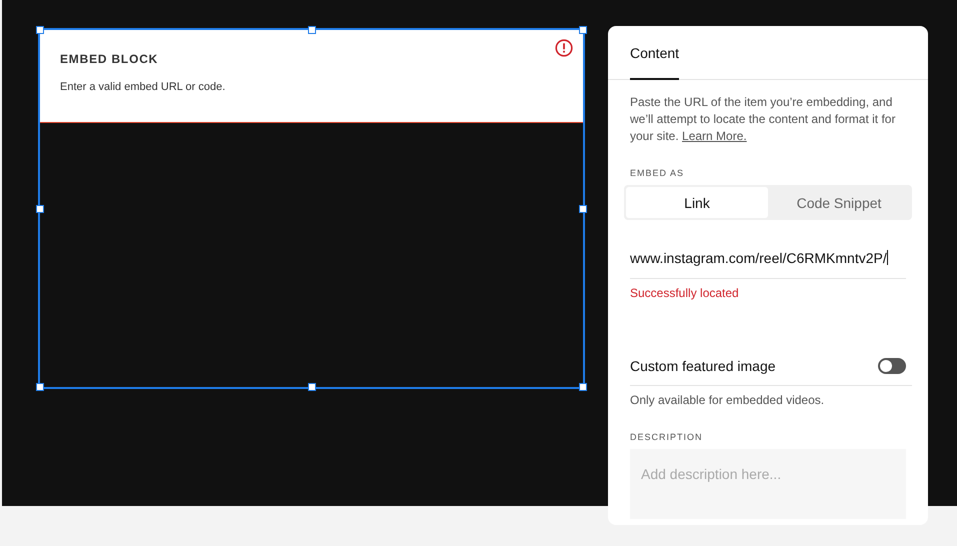 The height and width of the screenshot is (546, 957). What do you see at coordinates (685, 293) in the screenshot?
I see `status-message: Successfully located` at bounding box center [685, 293].